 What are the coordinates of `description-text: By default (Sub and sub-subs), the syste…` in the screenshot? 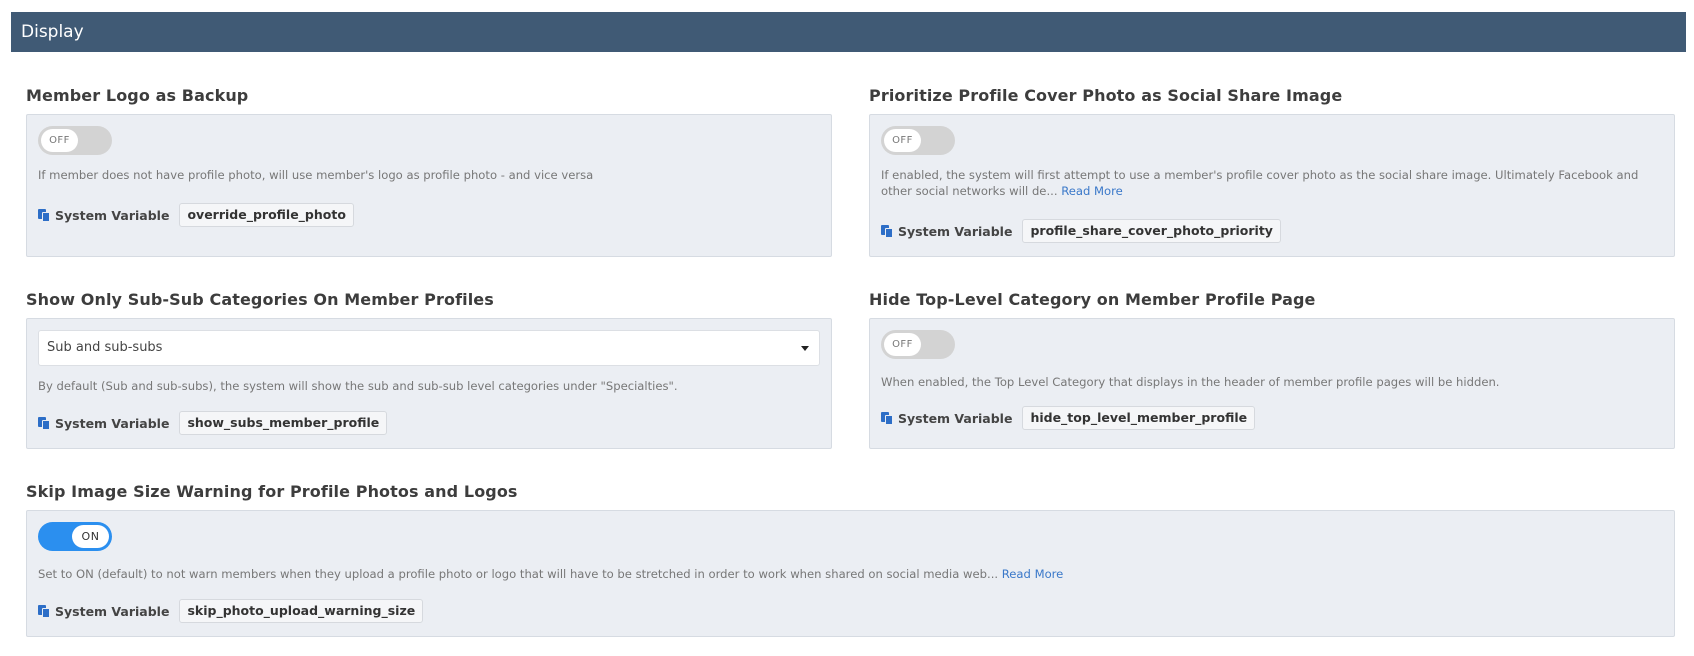 It's located at (358, 386).